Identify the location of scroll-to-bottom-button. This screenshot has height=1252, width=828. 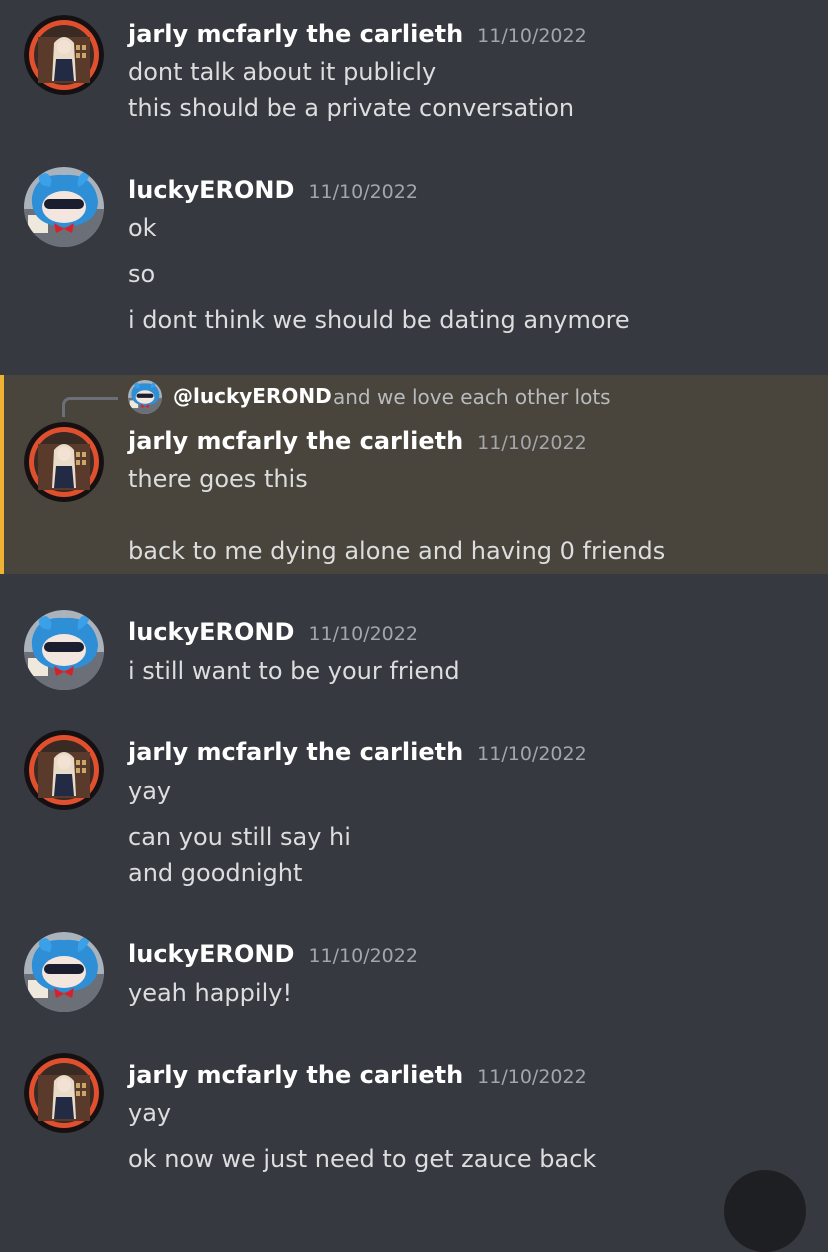
(765, 1211).